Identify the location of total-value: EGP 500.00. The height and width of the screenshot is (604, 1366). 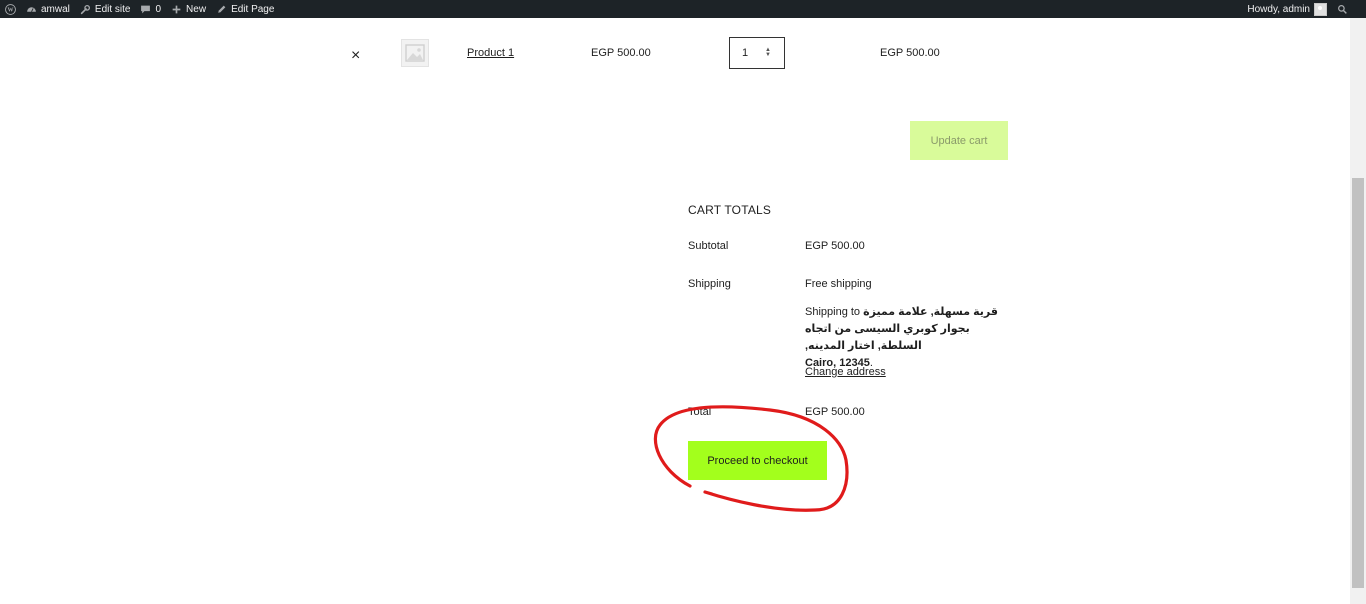
(835, 412).